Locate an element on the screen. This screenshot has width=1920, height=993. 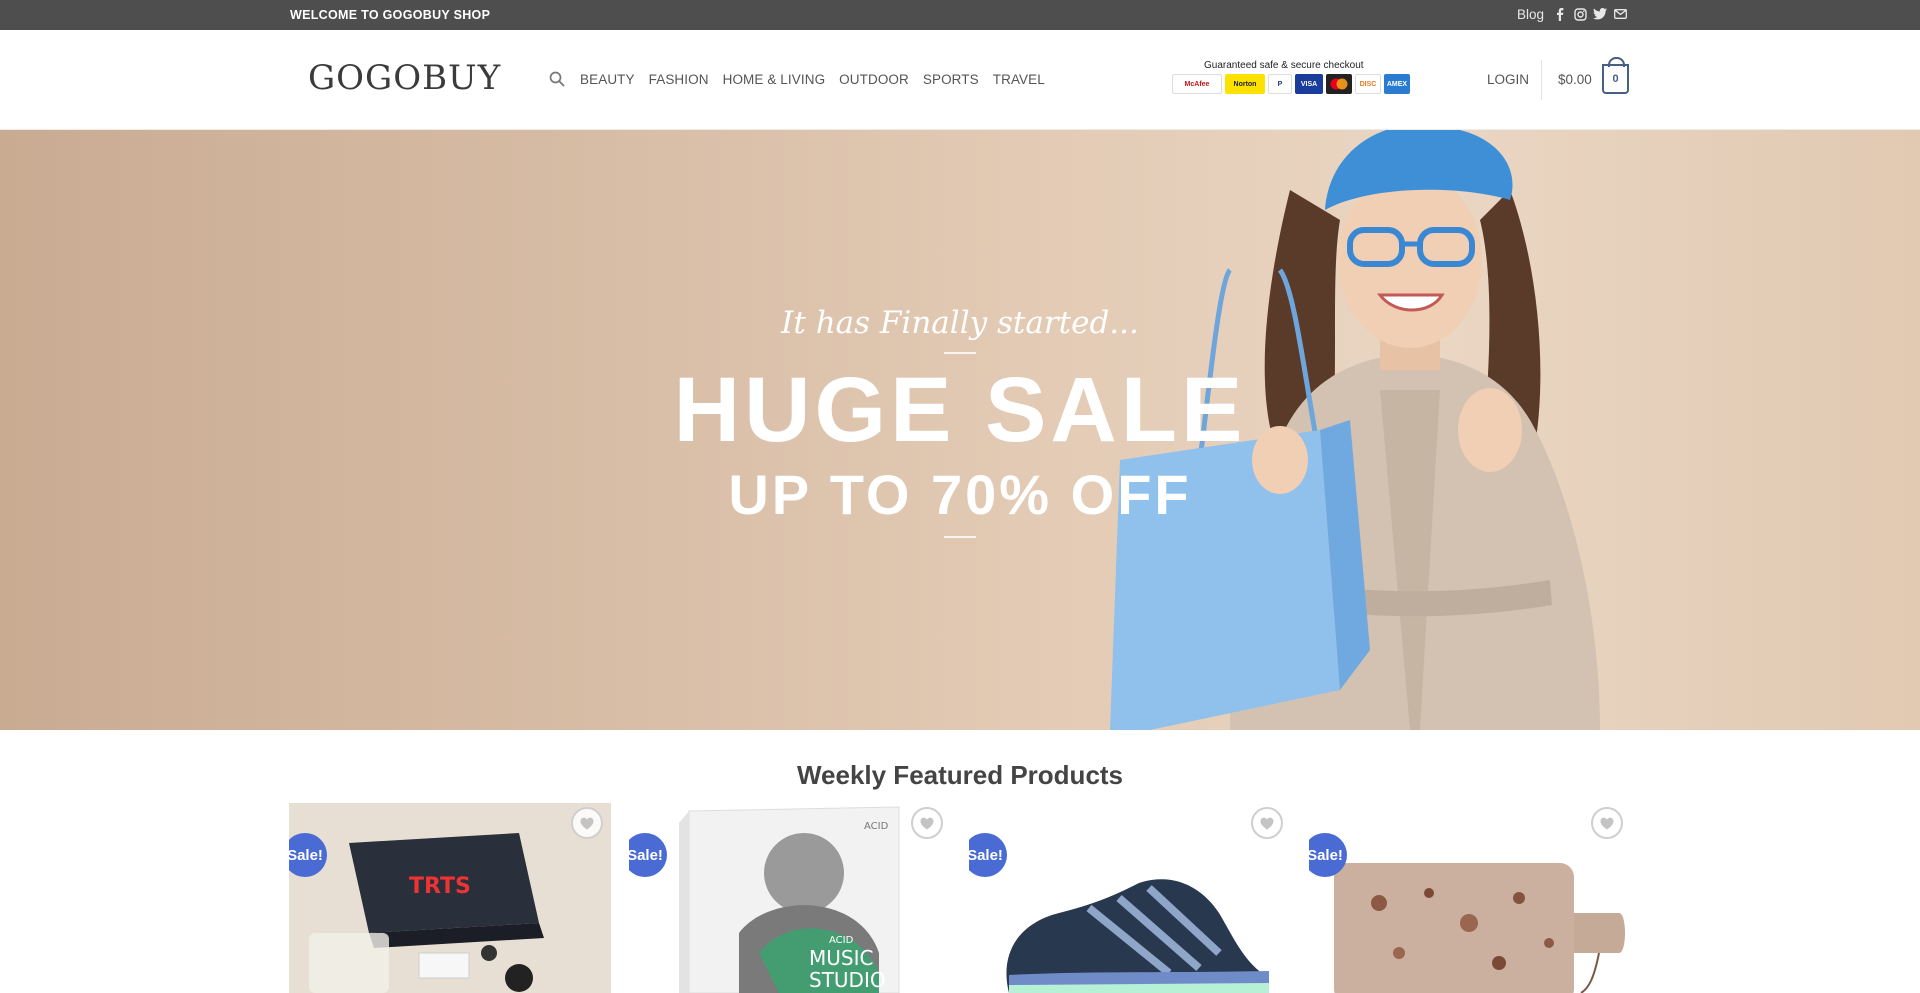
instagram-icon is located at coordinates (1580, 14).